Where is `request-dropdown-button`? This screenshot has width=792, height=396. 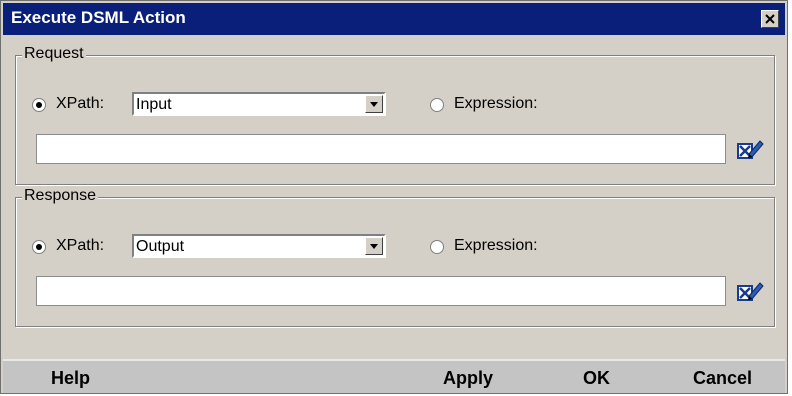
request-dropdown-button is located at coordinates (374, 104).